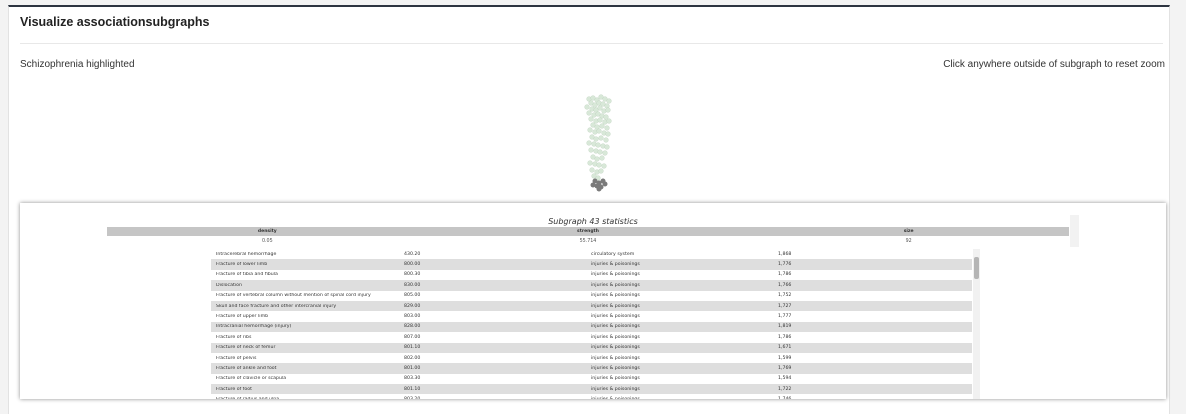 Image resolution: width=1186 pixels, height=414 pixels. Describe the element at coordinates (234, 337) in the screenshot. I see `node-name-cell: Fracture of ribs` at that location.